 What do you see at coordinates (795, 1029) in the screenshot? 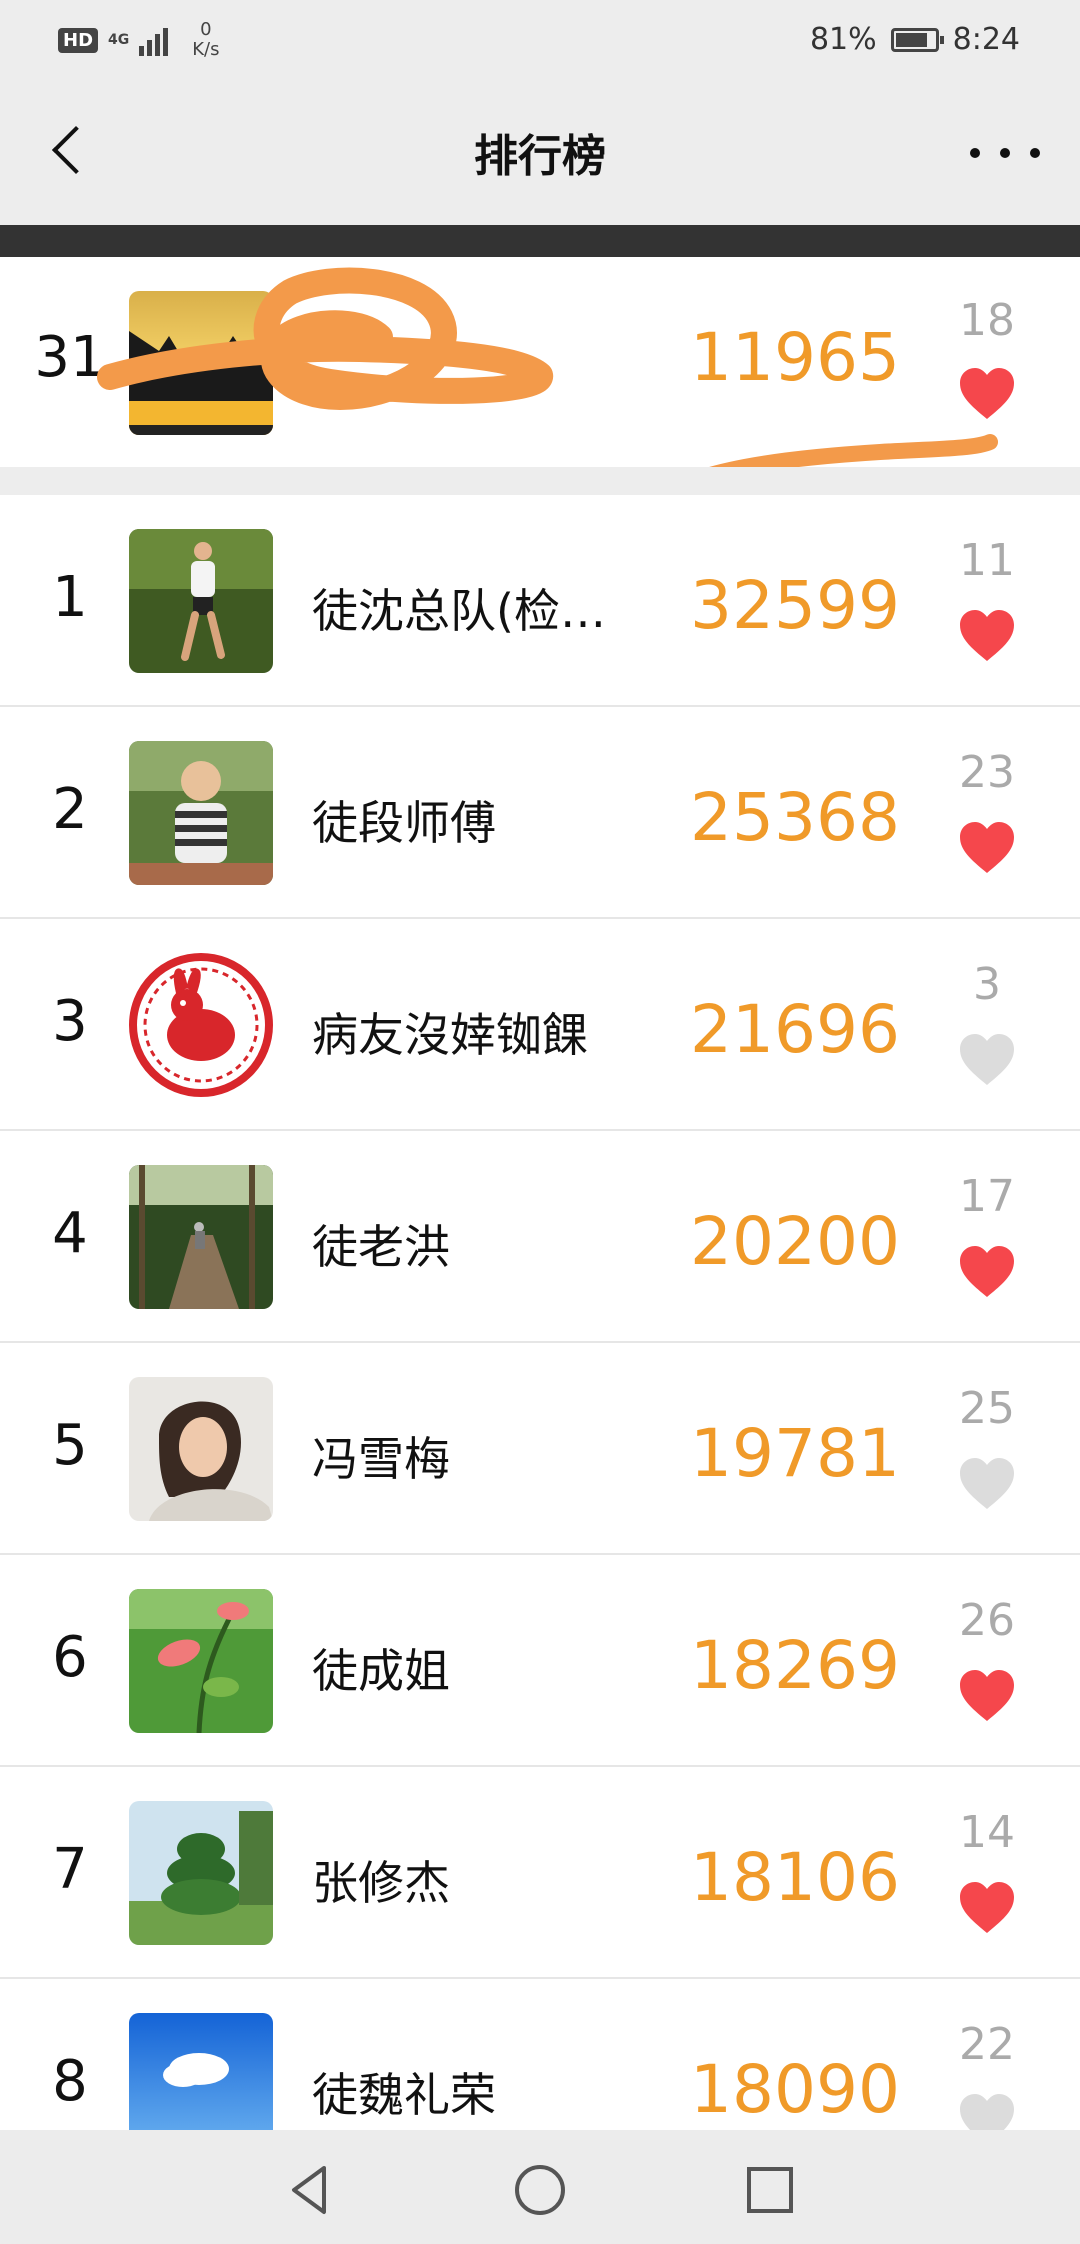
I see `step-count: 21696` at bounding box center [795, 1029].